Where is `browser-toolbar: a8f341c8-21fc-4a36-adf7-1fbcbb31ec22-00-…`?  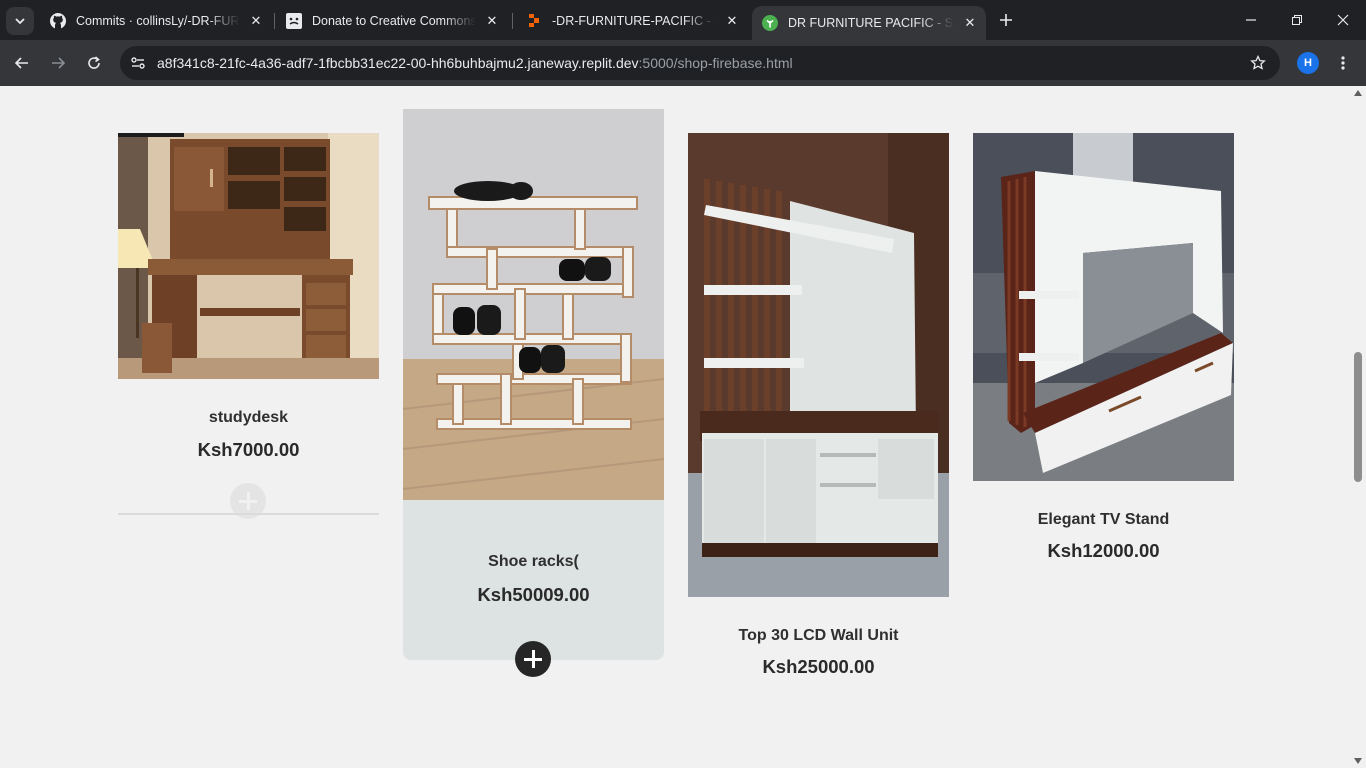 browser-toolbar: a8f341c8-21fc-4a36-adf7-1fbcbb31ec22-00-… is located at coordinates (683, 63).